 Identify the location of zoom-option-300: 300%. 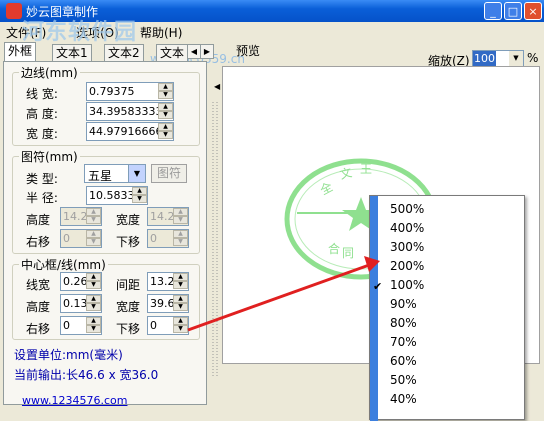
(407, 247).